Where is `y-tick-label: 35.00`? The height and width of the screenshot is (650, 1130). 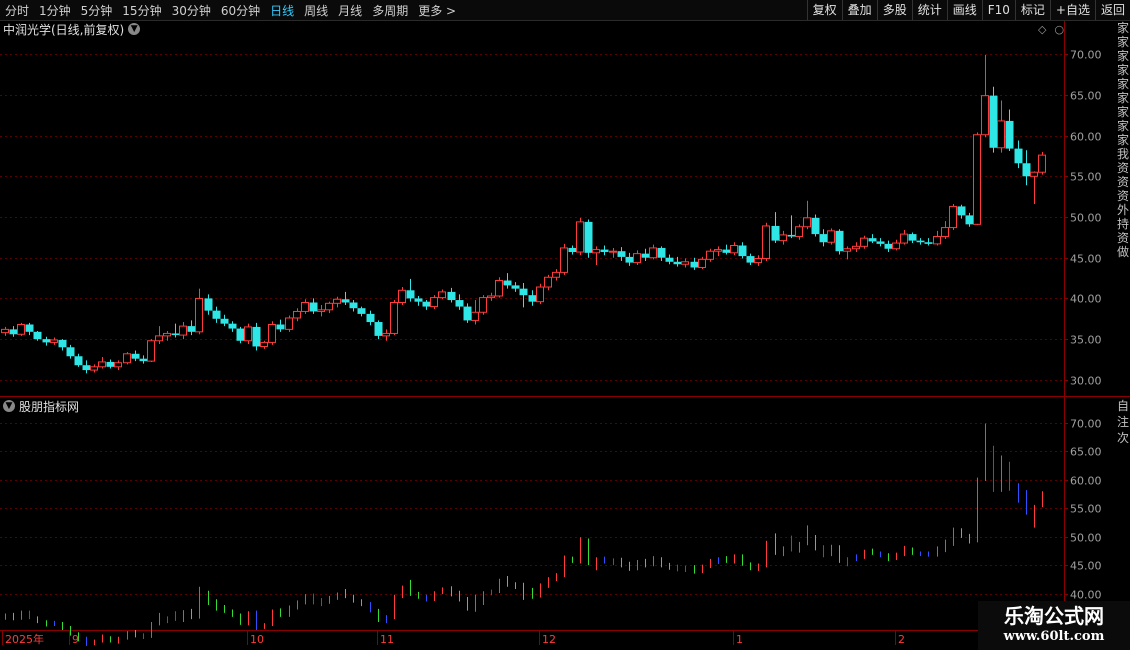 y-tick-label: 35.00 is located at coordinates (1086, 340).